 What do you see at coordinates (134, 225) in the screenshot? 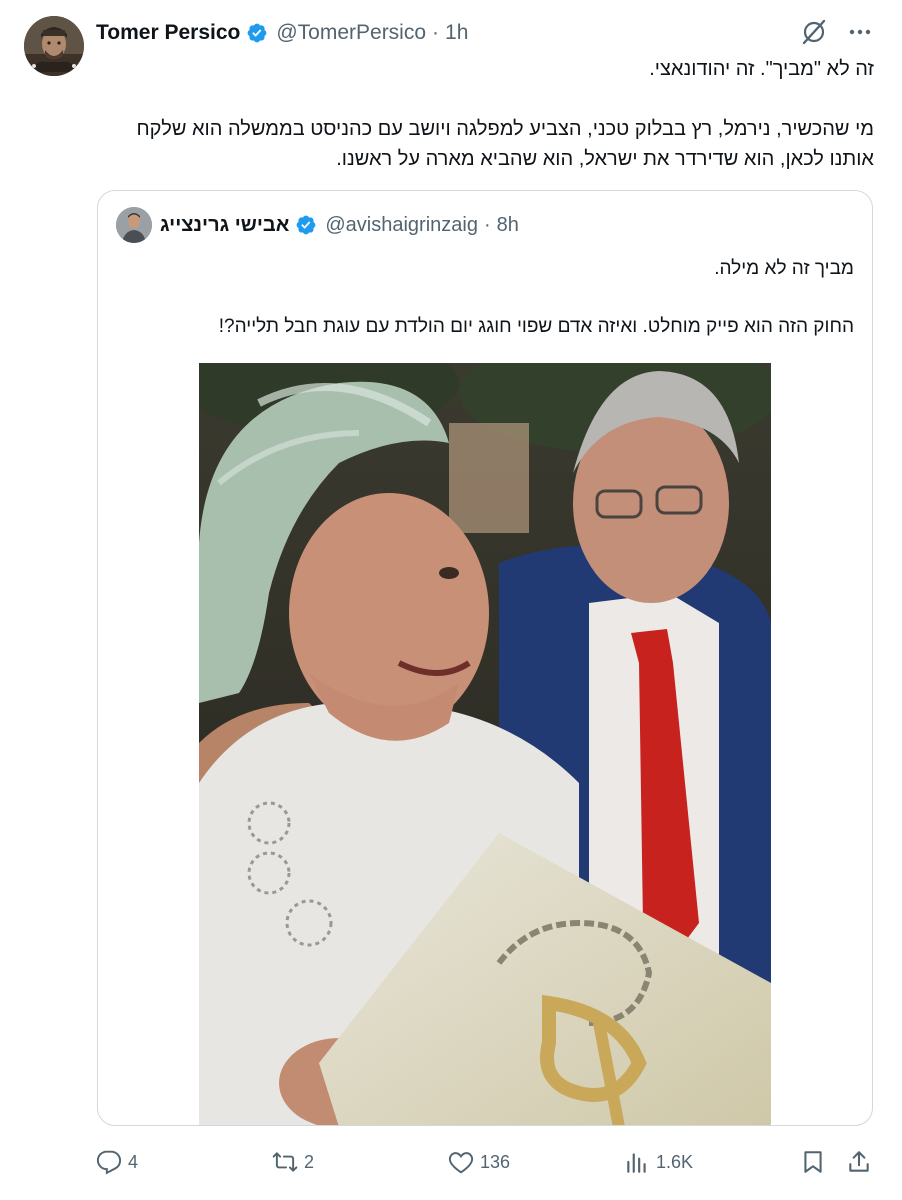
I see `quote-author-avatar` at bounding box center [134, 225].